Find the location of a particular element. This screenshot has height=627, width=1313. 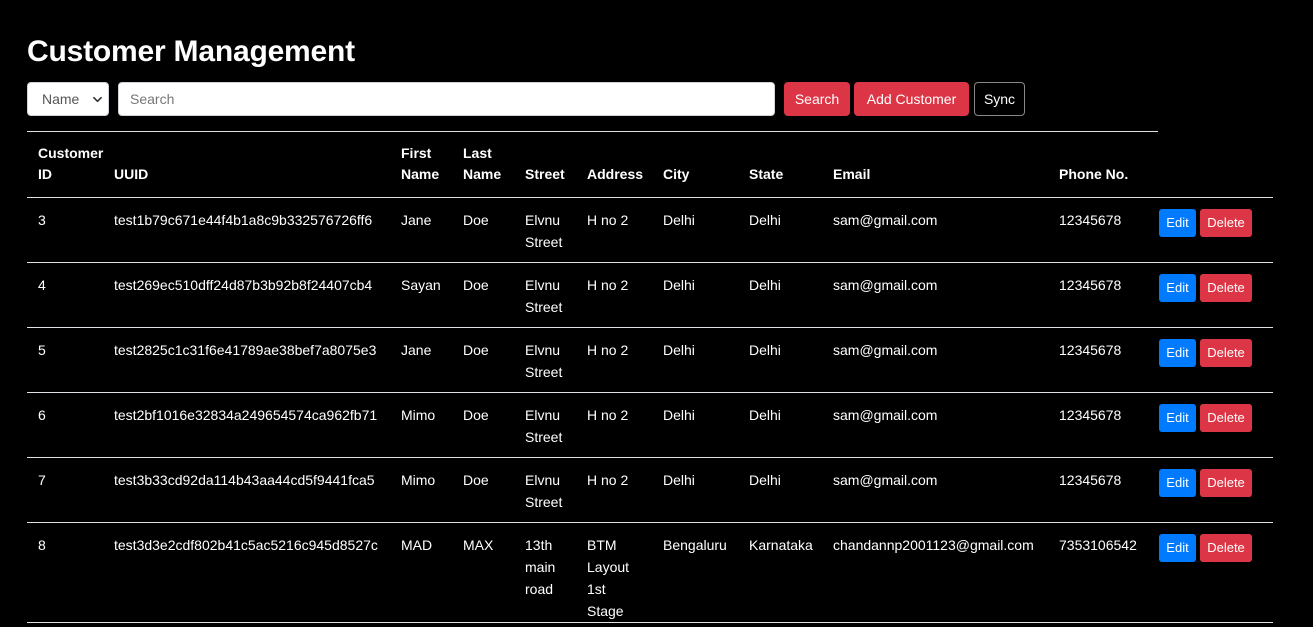

cell-customer-id: 5 is located at coordinates (42, 349).